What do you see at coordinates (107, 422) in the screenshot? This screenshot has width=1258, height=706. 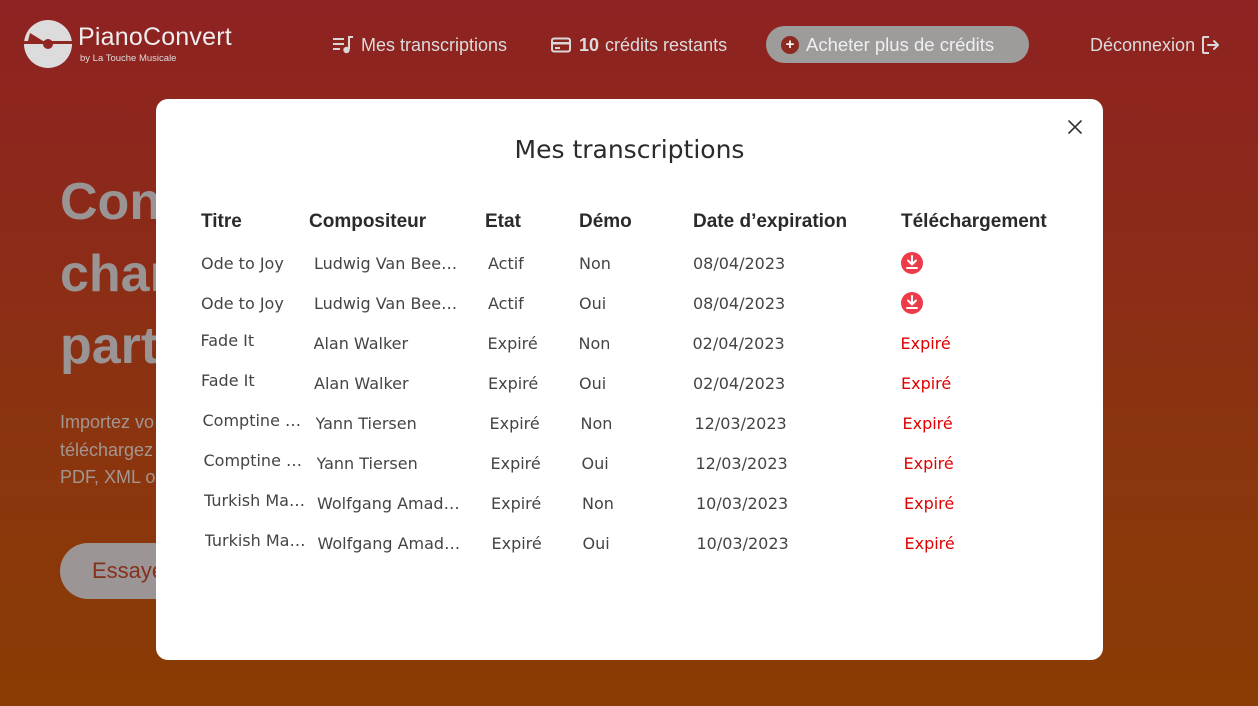 I see `hero-text-line-1: Importez vo` at bounding box center [107, 422].